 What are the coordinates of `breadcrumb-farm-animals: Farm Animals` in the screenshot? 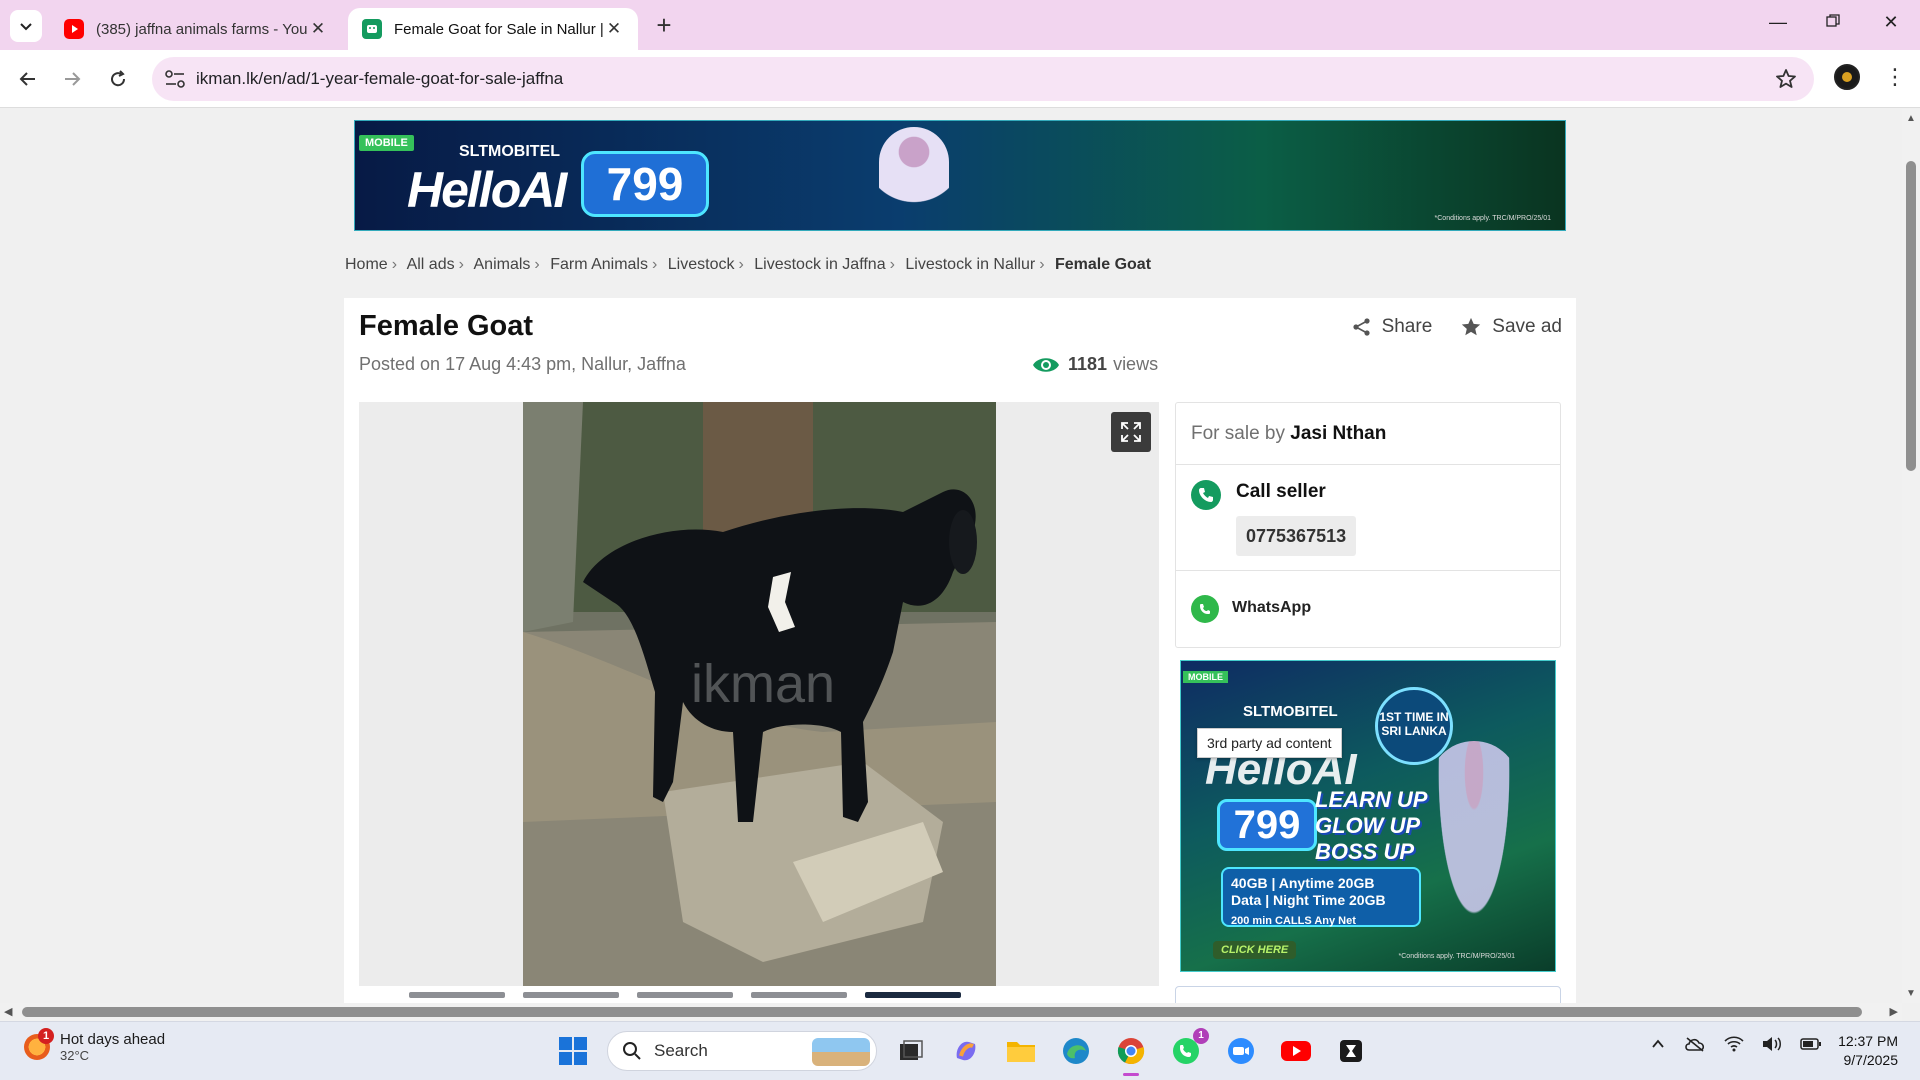 It's located at (599, 264).